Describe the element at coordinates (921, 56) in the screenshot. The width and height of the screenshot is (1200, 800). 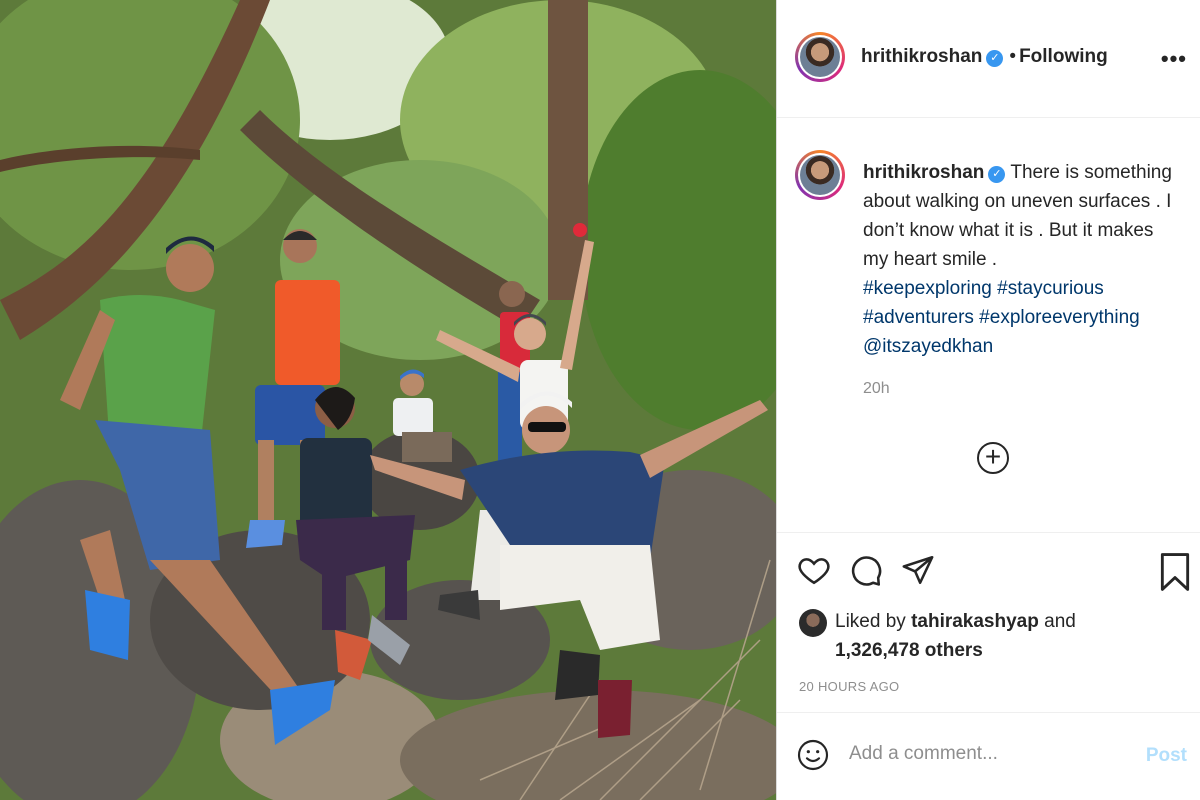
I see `author-username: hrithikroshan` at that location.